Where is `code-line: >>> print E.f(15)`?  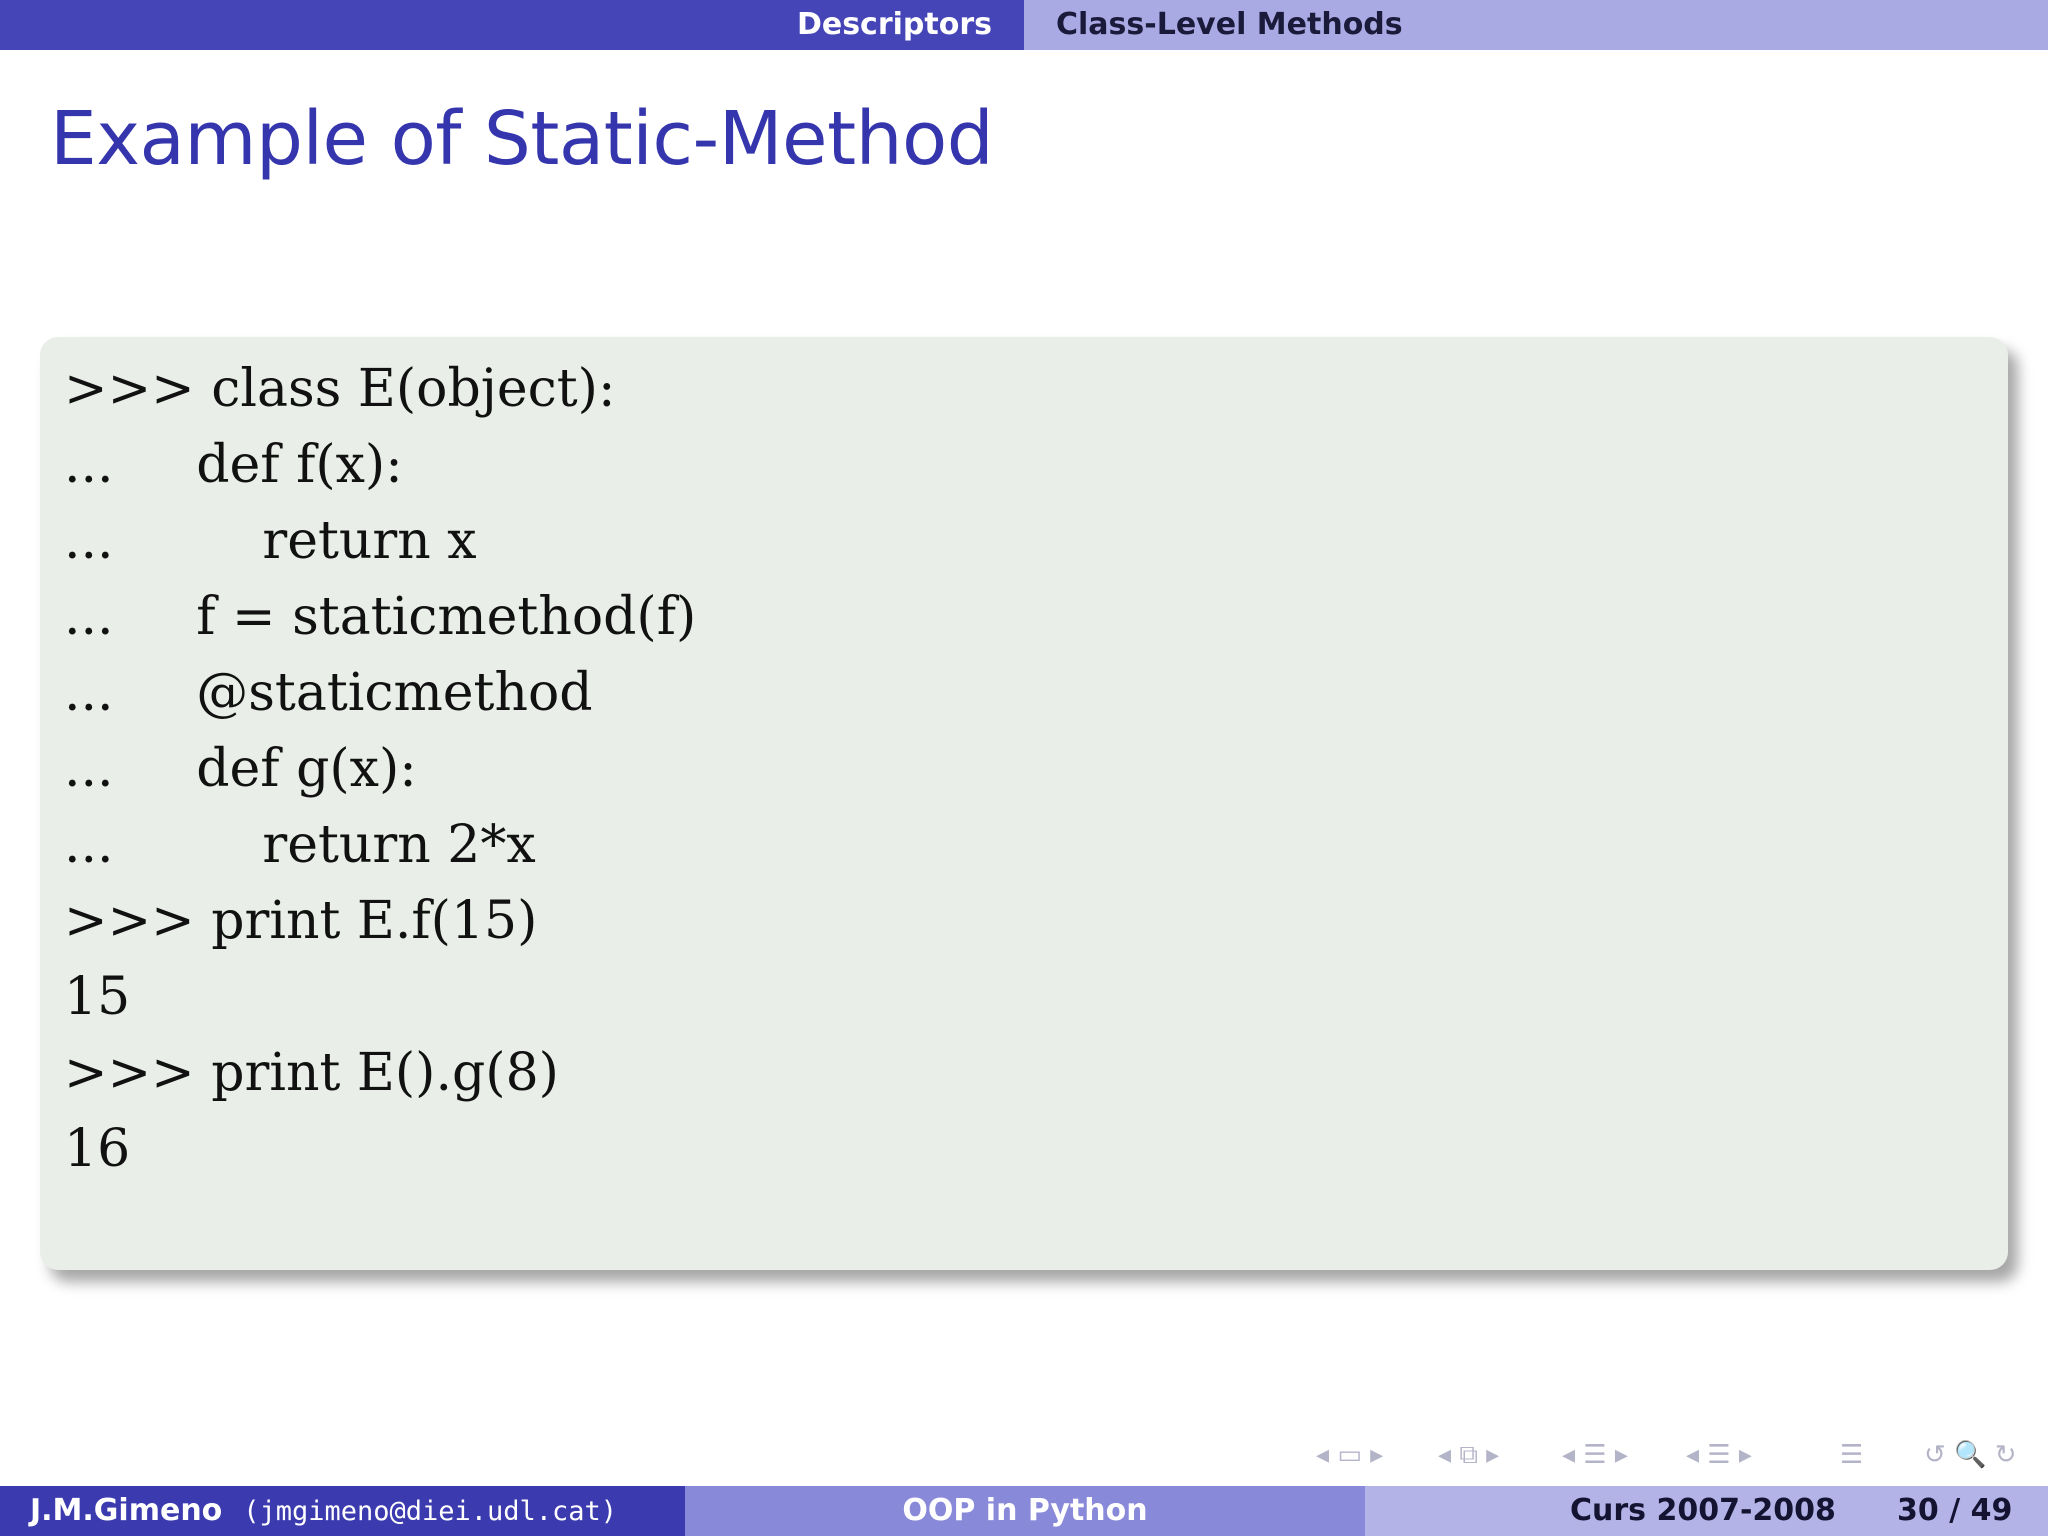 code-line: >>> print E.f(15) is located at coordinates (301, 921).